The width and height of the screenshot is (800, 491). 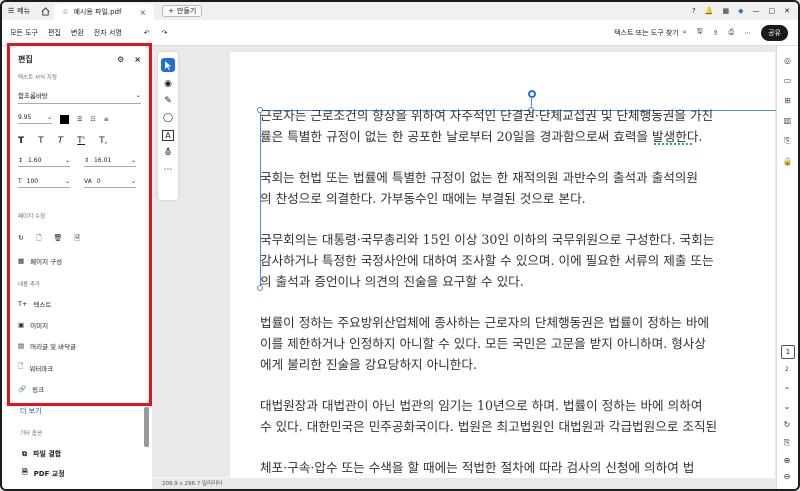 What do you see at coordinates (716, 33) in the screenshot?
I see `upload-icon: ⇪` at bounding box center [716, 33].